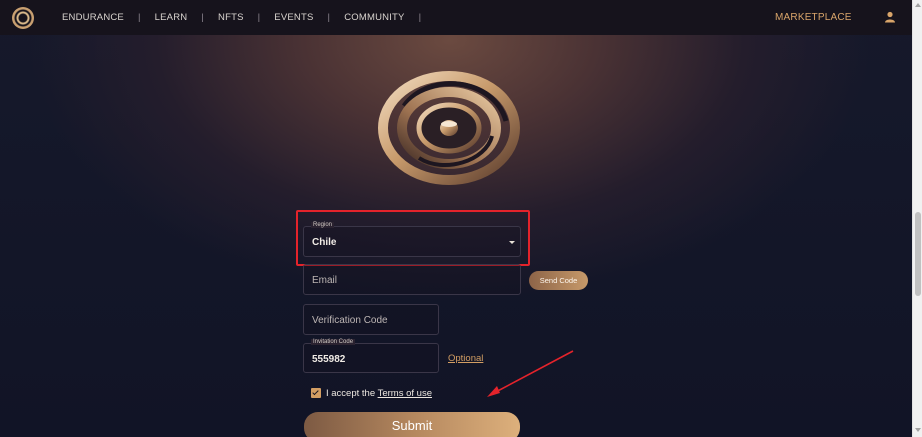 The height and width of the screenshot is (437, 922). Describe the element at coordinates (412, 239) in the screenshot. I see `region-select: Region Chile` at that location.